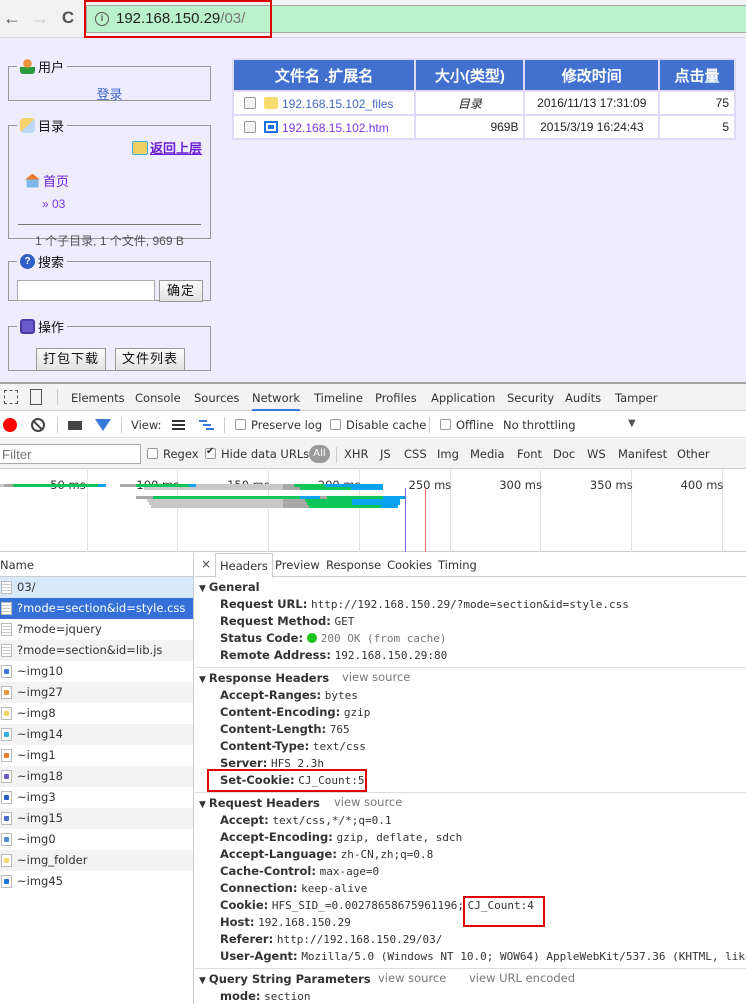 The width and height of the screenshot is (746, 1004). What do you see at coordinates (96, 797) in the screenshot?
I see `request-row: ~img3` at bounding box center [96, 797].